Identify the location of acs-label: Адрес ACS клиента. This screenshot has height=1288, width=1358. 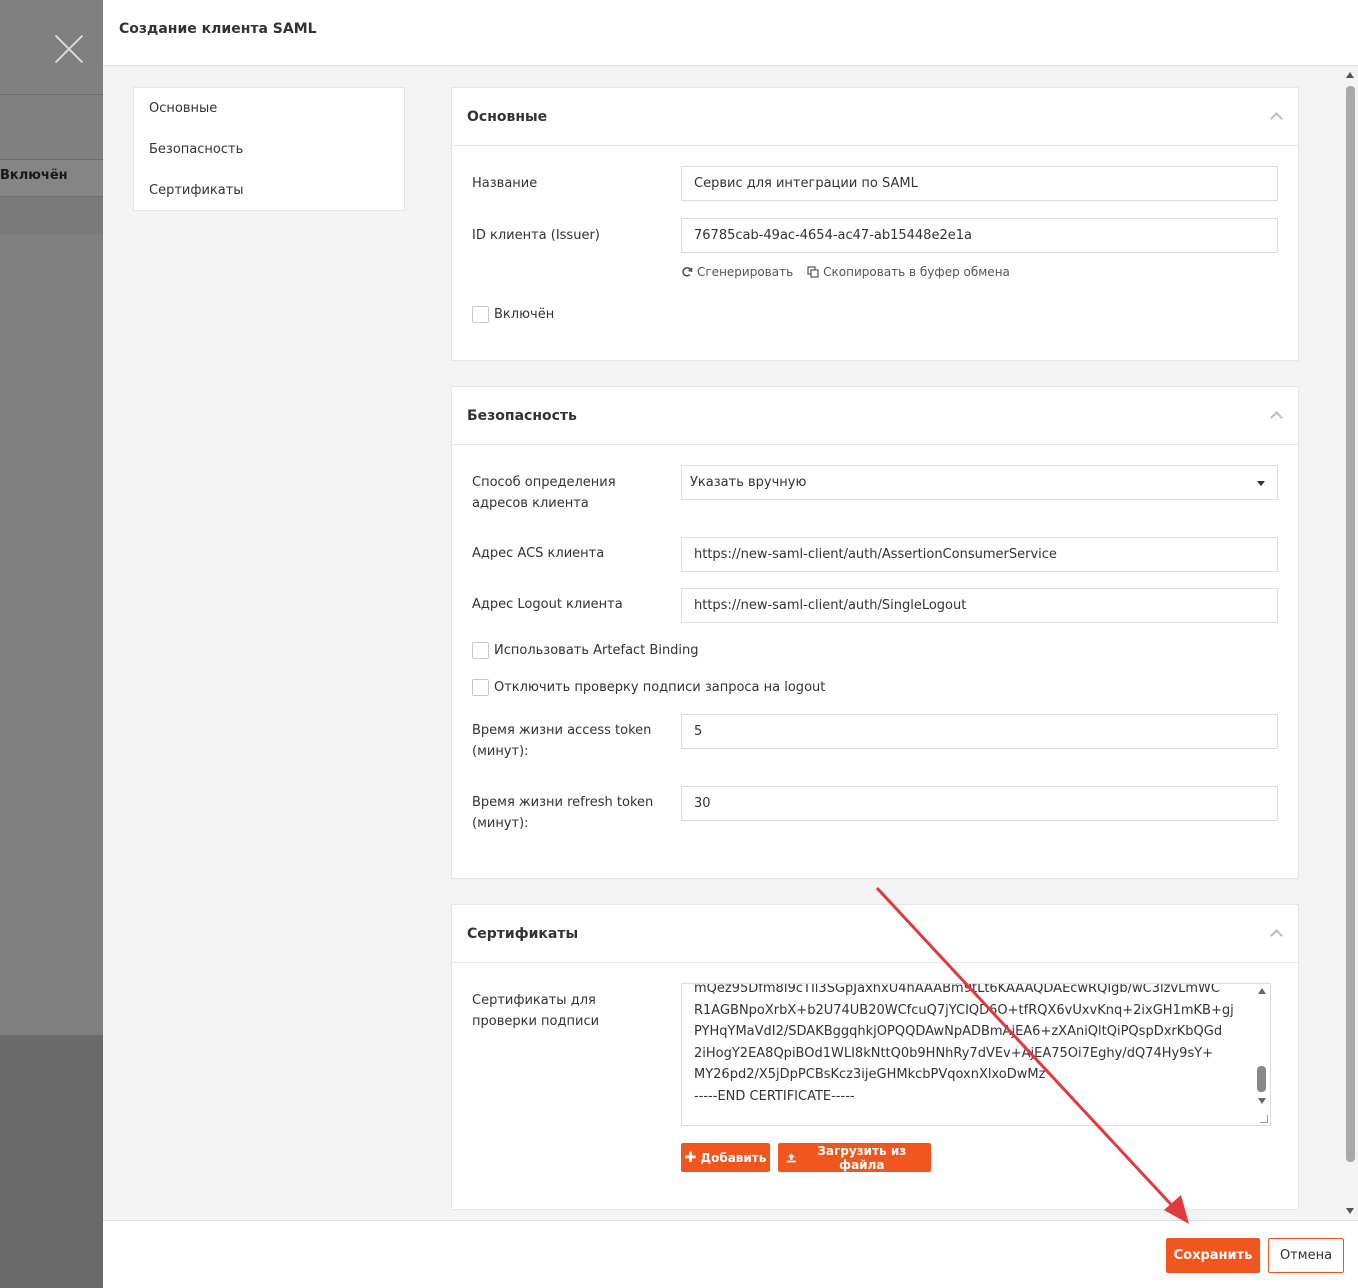
(538, 553).